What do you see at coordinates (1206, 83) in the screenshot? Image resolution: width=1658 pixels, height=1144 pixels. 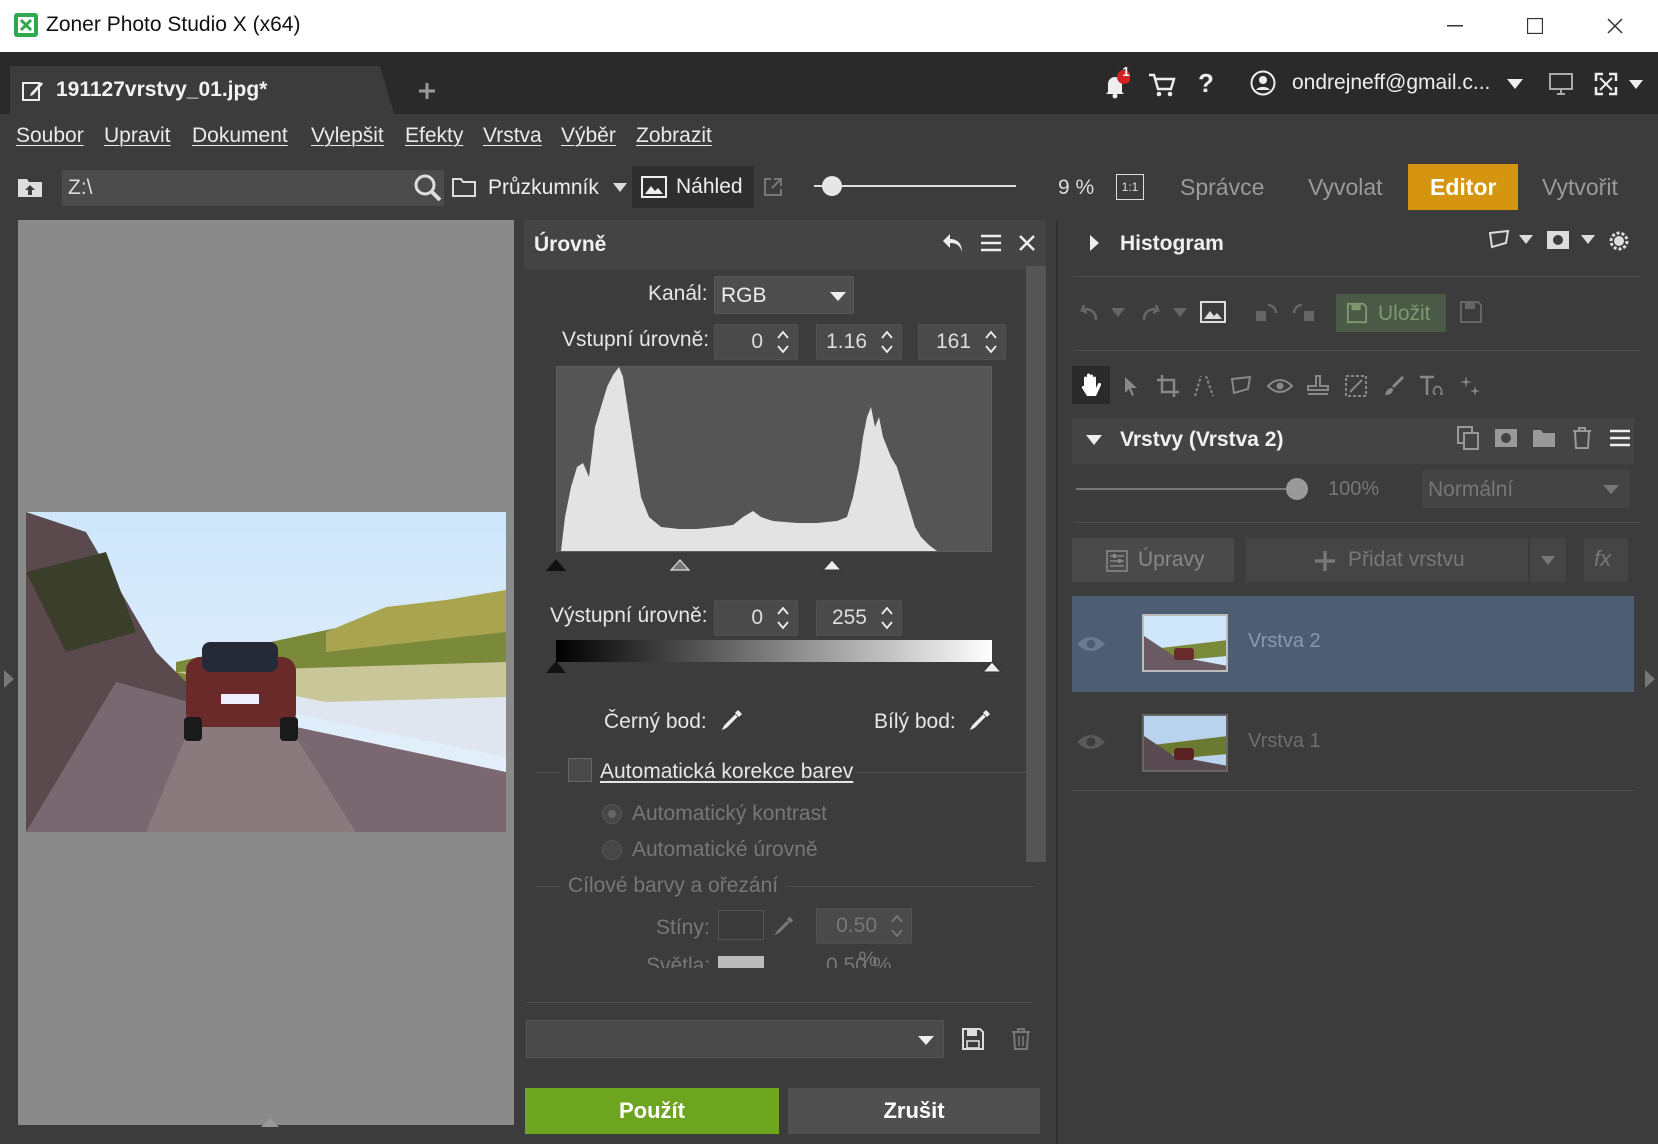 I see `help-icon: ?` at bounding box center [1206, 83].